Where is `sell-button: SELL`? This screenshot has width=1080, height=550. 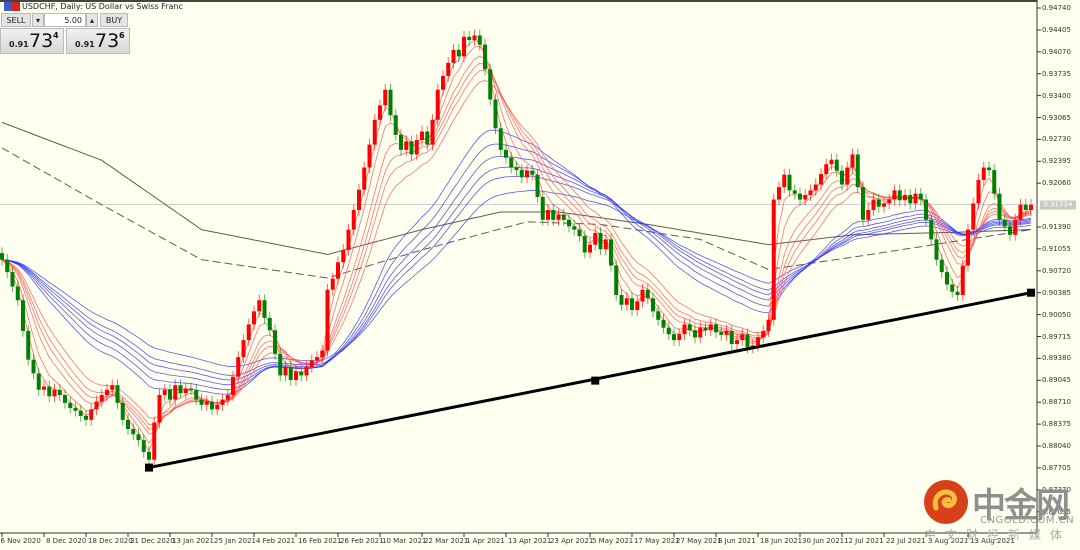 sell-button: SELL is located at coordinates (16, 20).